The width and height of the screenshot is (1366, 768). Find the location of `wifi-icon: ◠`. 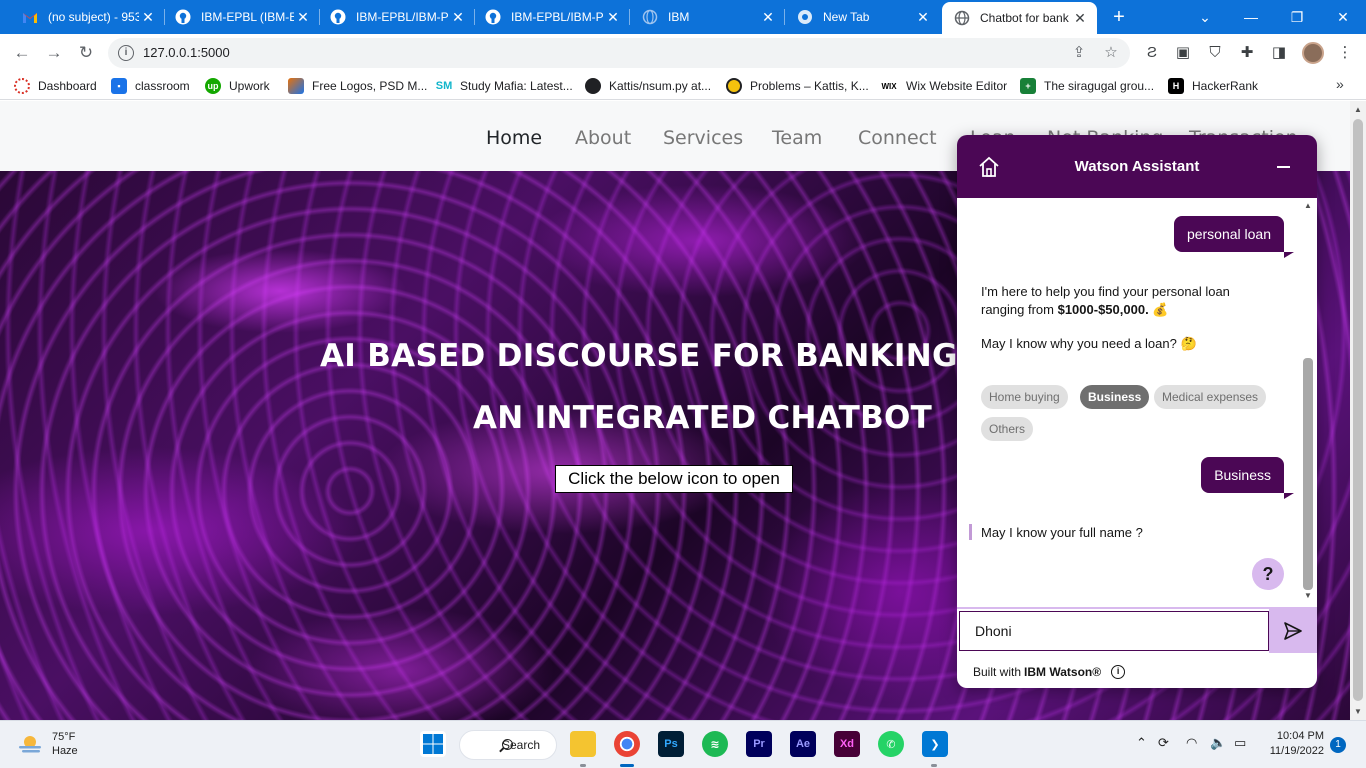

wifi-icon: ◠ is located at coordinates (1191, 743).